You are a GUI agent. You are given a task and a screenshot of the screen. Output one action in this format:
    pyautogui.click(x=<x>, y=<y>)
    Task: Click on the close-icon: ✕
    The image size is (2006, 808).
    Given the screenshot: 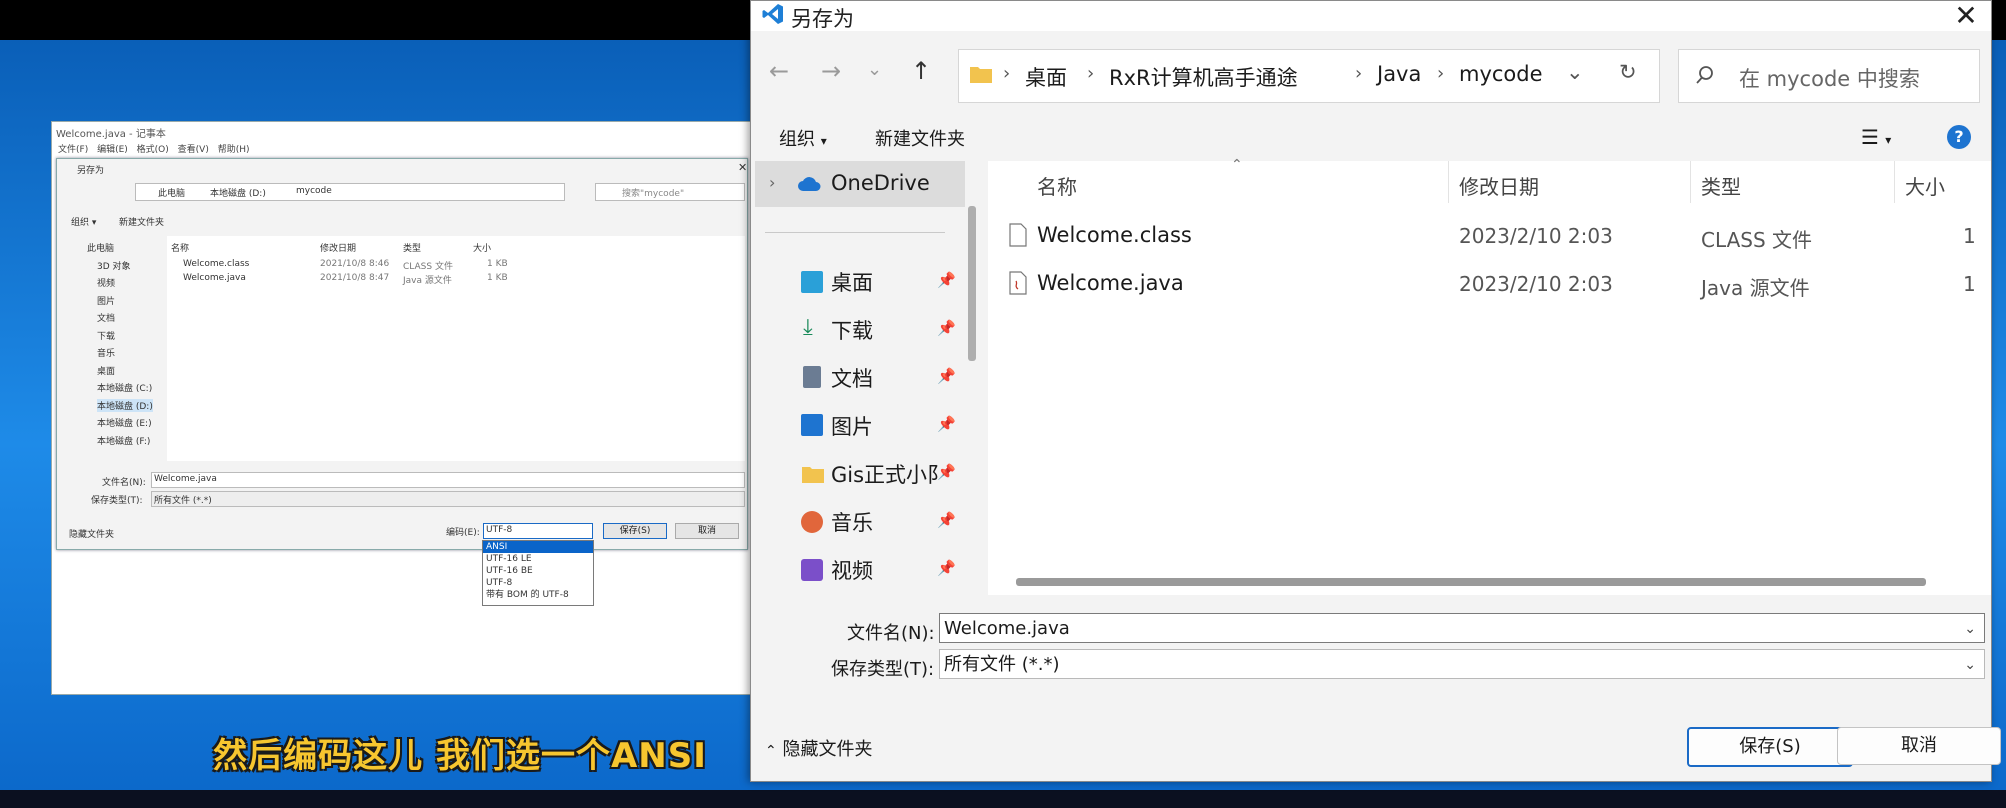 What is the action you would take?
    pyautogui.click(x=1966, y=16)
    